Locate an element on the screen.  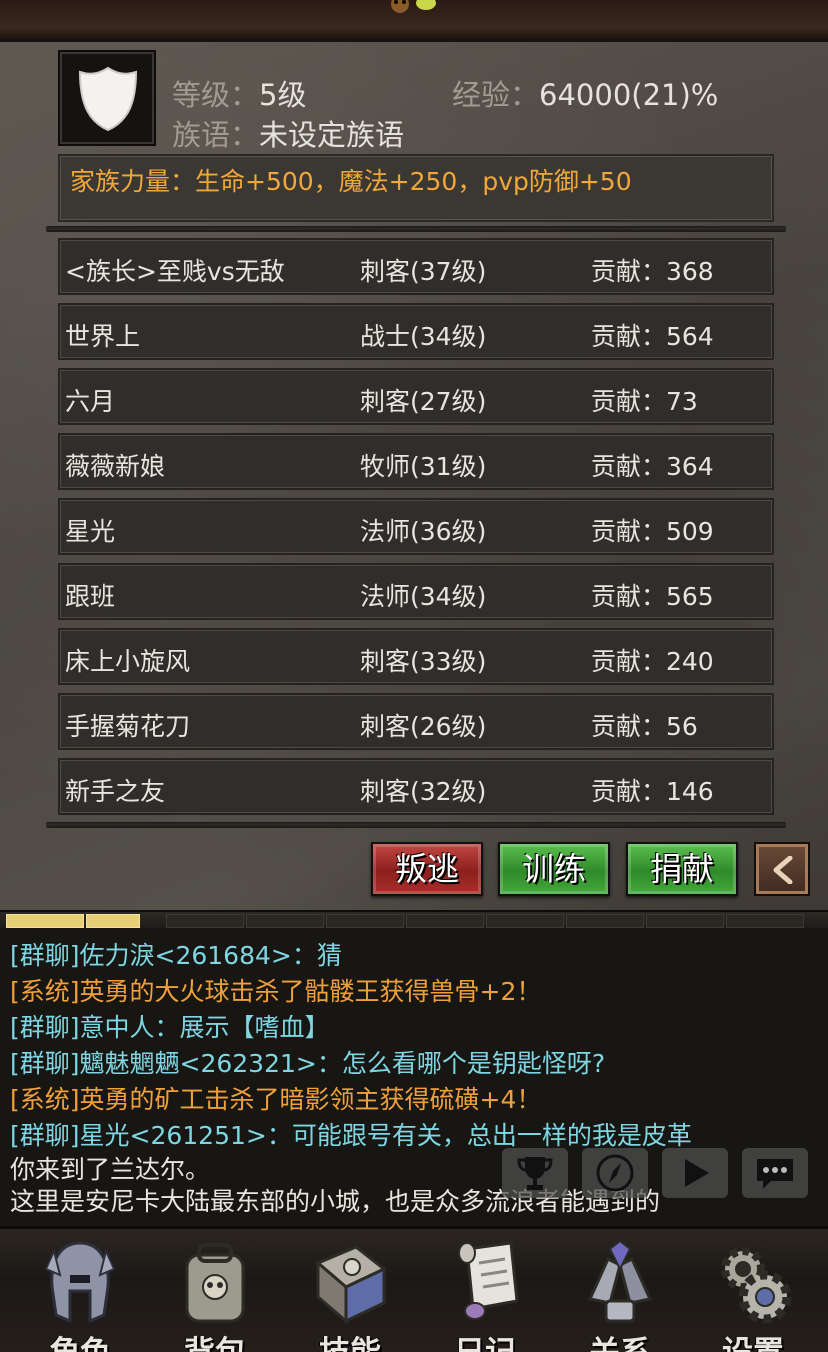
member-contribution: 贡献：73 is located at coordinates (644, 401).